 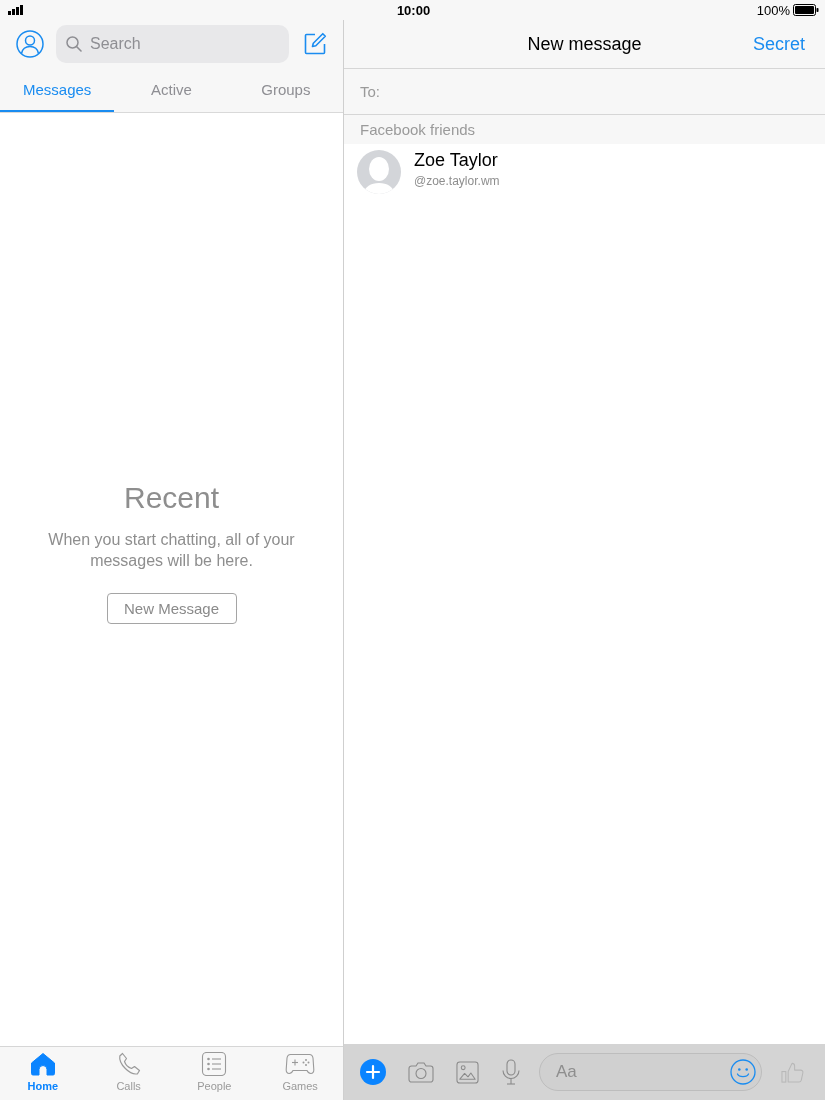 I want to click on contact-name: Zoe Taylor, so click(x=456, y=160).